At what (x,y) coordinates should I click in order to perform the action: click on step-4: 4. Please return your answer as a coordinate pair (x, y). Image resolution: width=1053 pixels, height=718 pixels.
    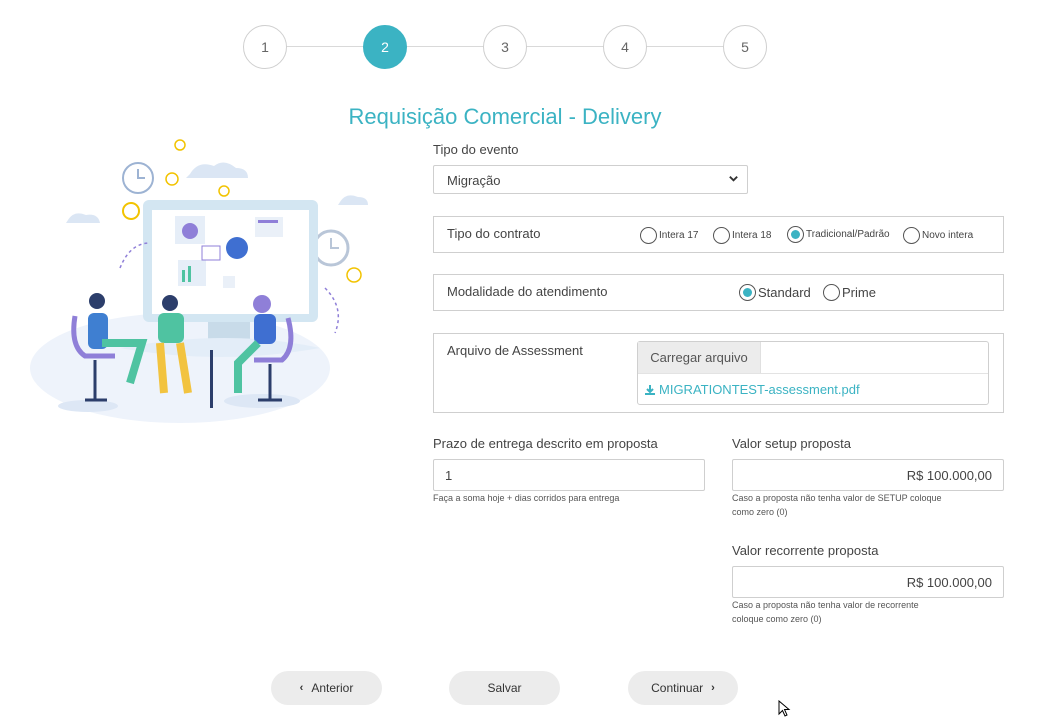
    Looking at the image, I should click on (625, 47).